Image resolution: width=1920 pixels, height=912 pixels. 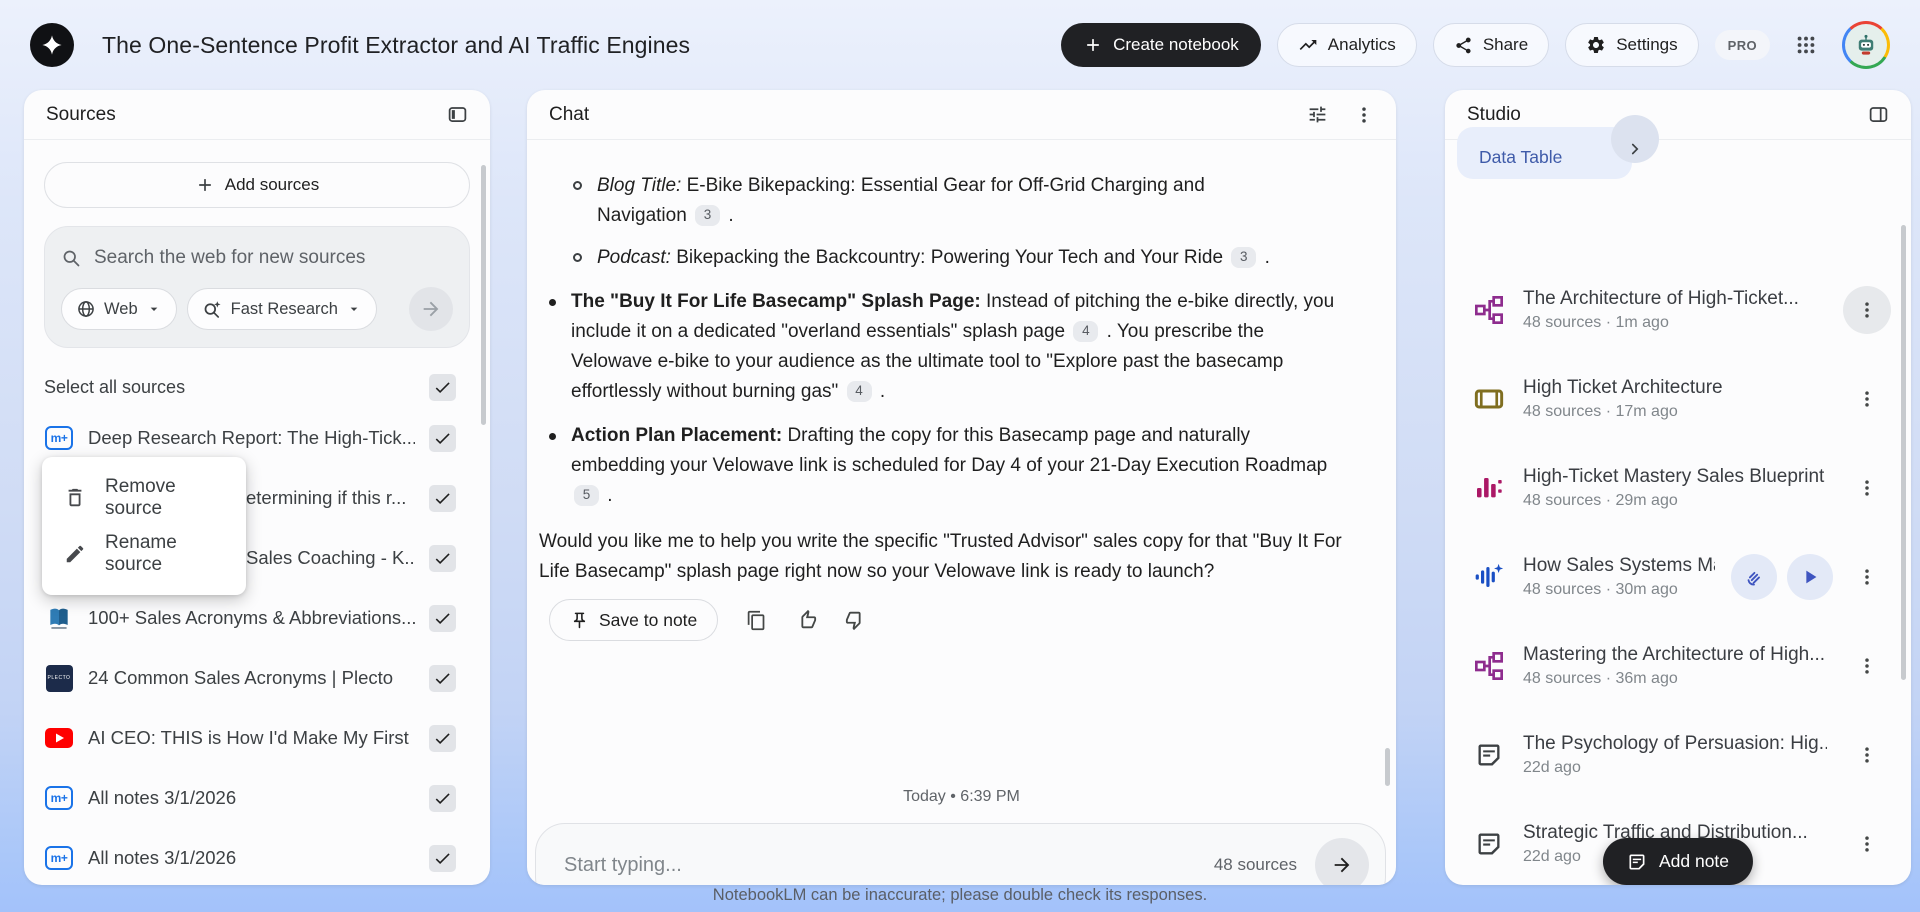 I want to click on add-sources-button: Add sources, so click(x=257, y=185).